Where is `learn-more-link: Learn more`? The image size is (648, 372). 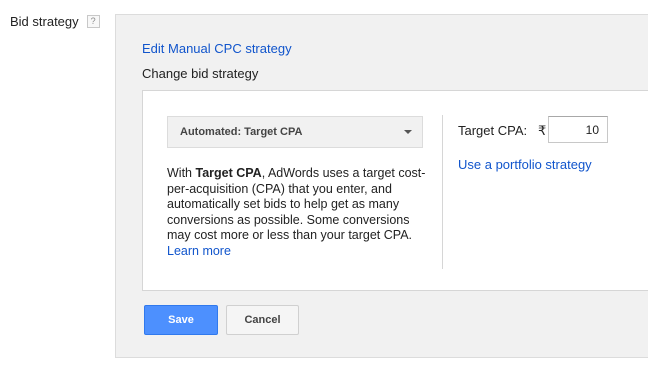 learn-more-link: Learn more is located at coordinates (199, 251).